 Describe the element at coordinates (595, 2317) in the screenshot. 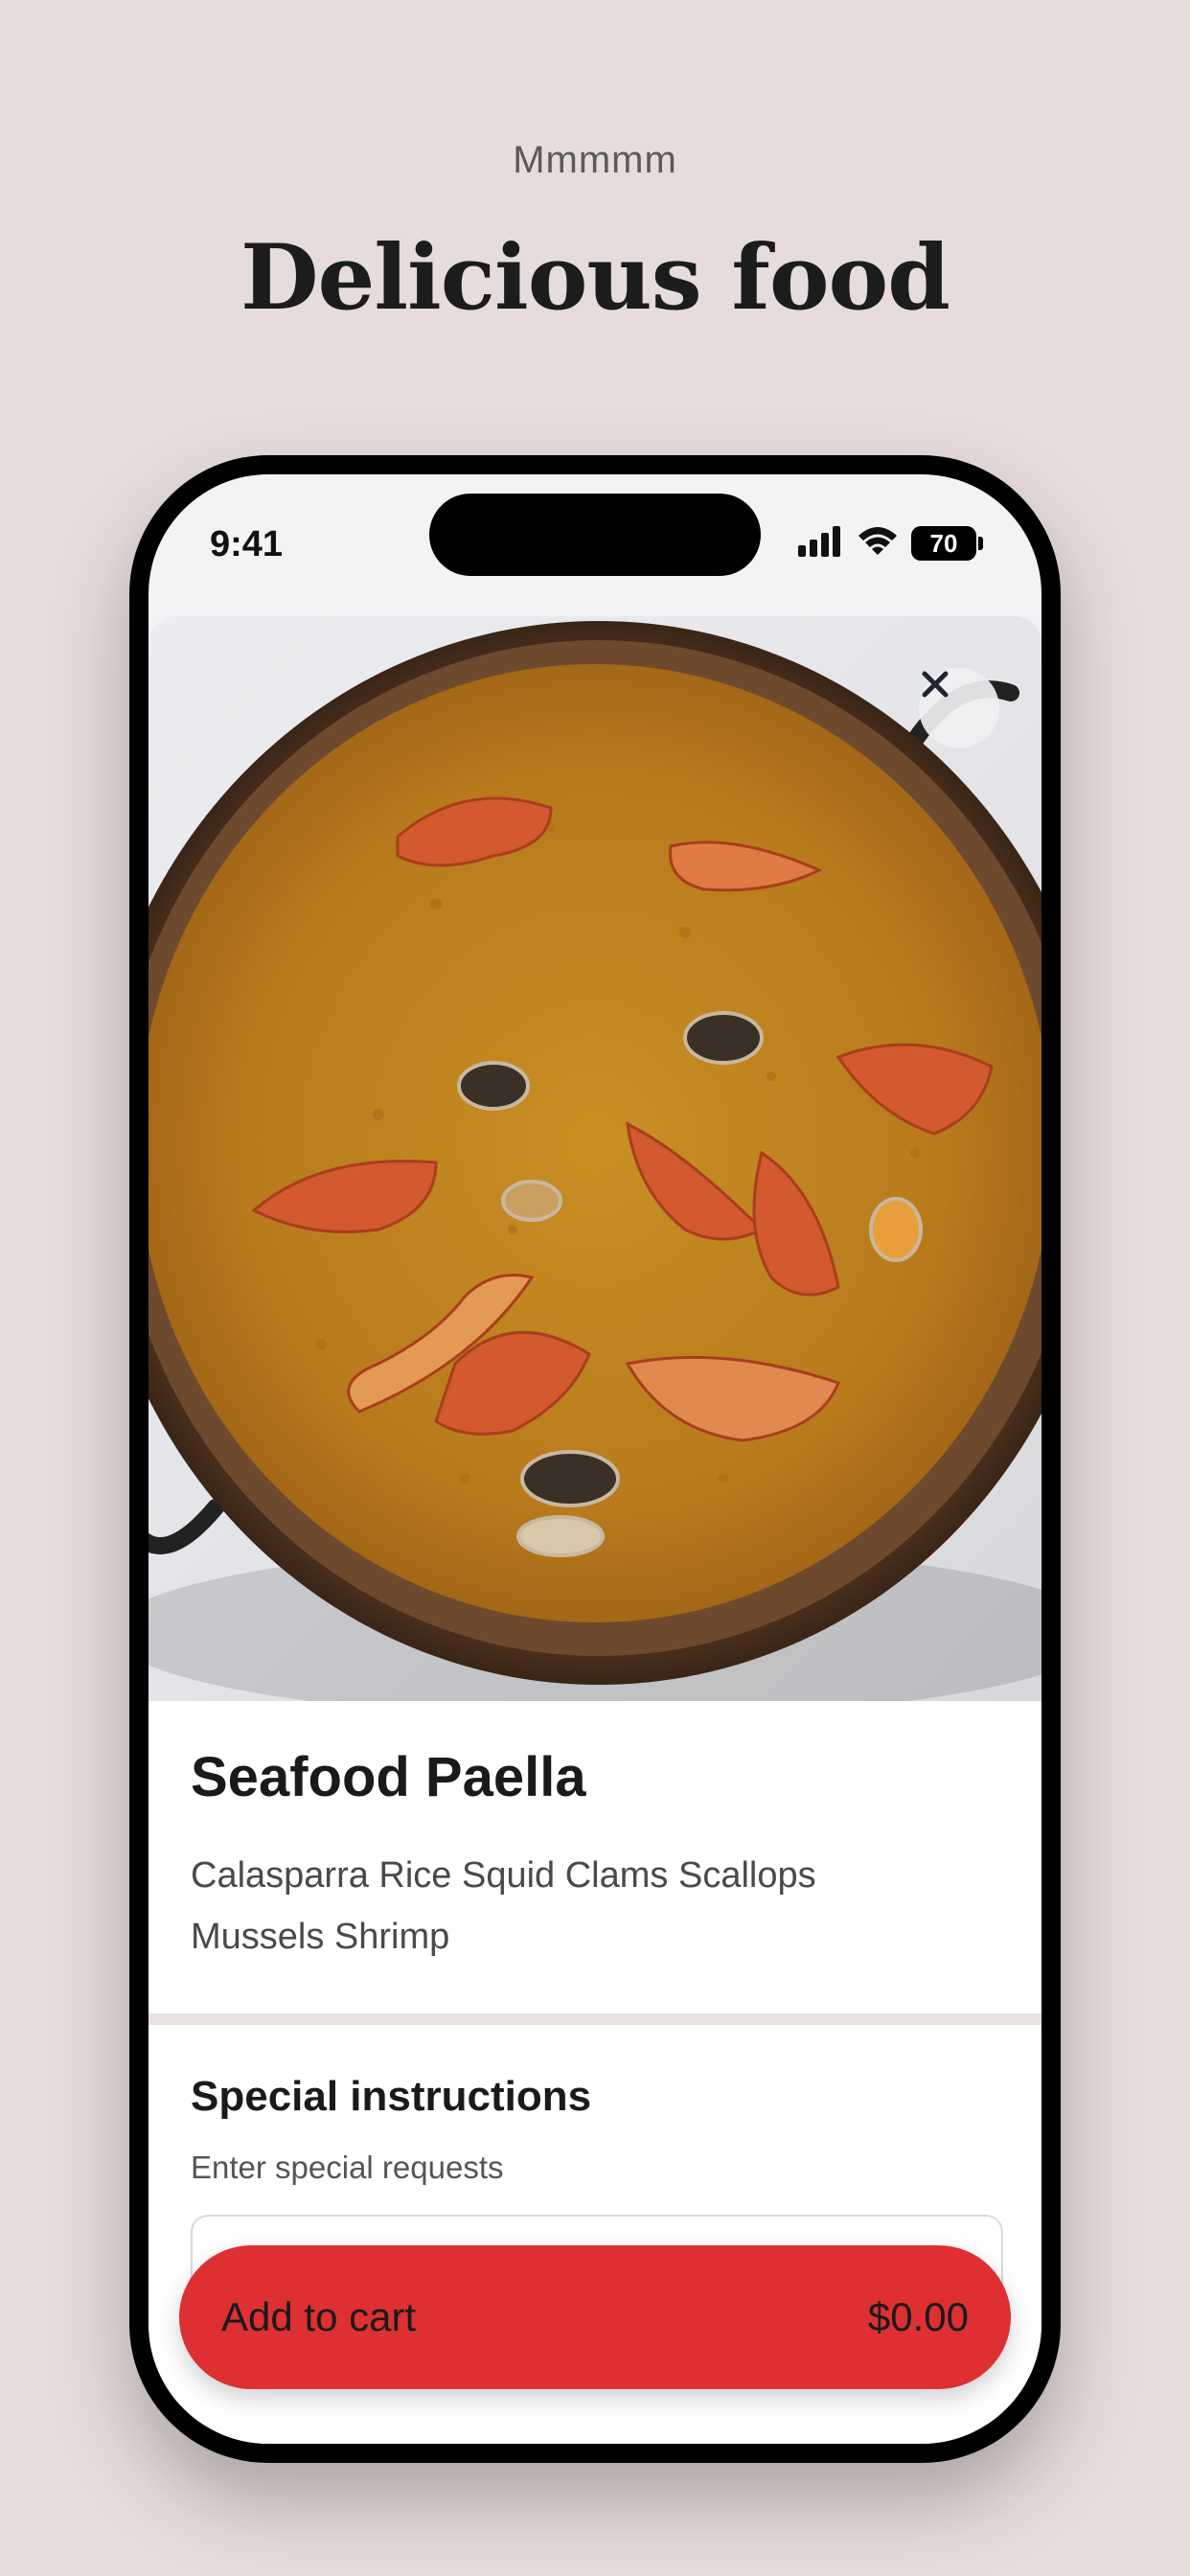

I see `add-to-cart-button: Add to cart $0.00` at that location.